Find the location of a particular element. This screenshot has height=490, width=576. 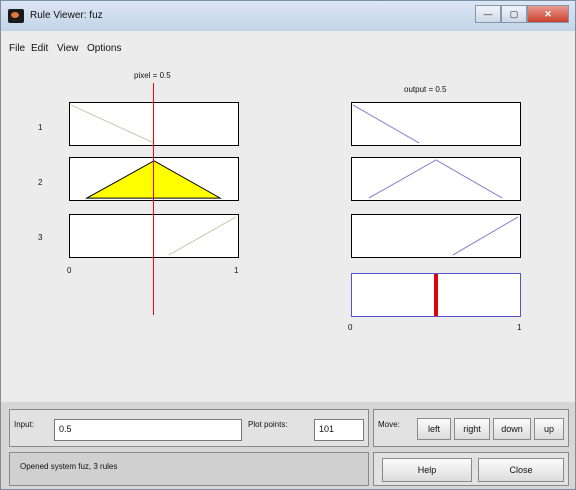

title-bar: Rule Viewer: fuz — ▢ ✕ is located at coordinates (288, 16).